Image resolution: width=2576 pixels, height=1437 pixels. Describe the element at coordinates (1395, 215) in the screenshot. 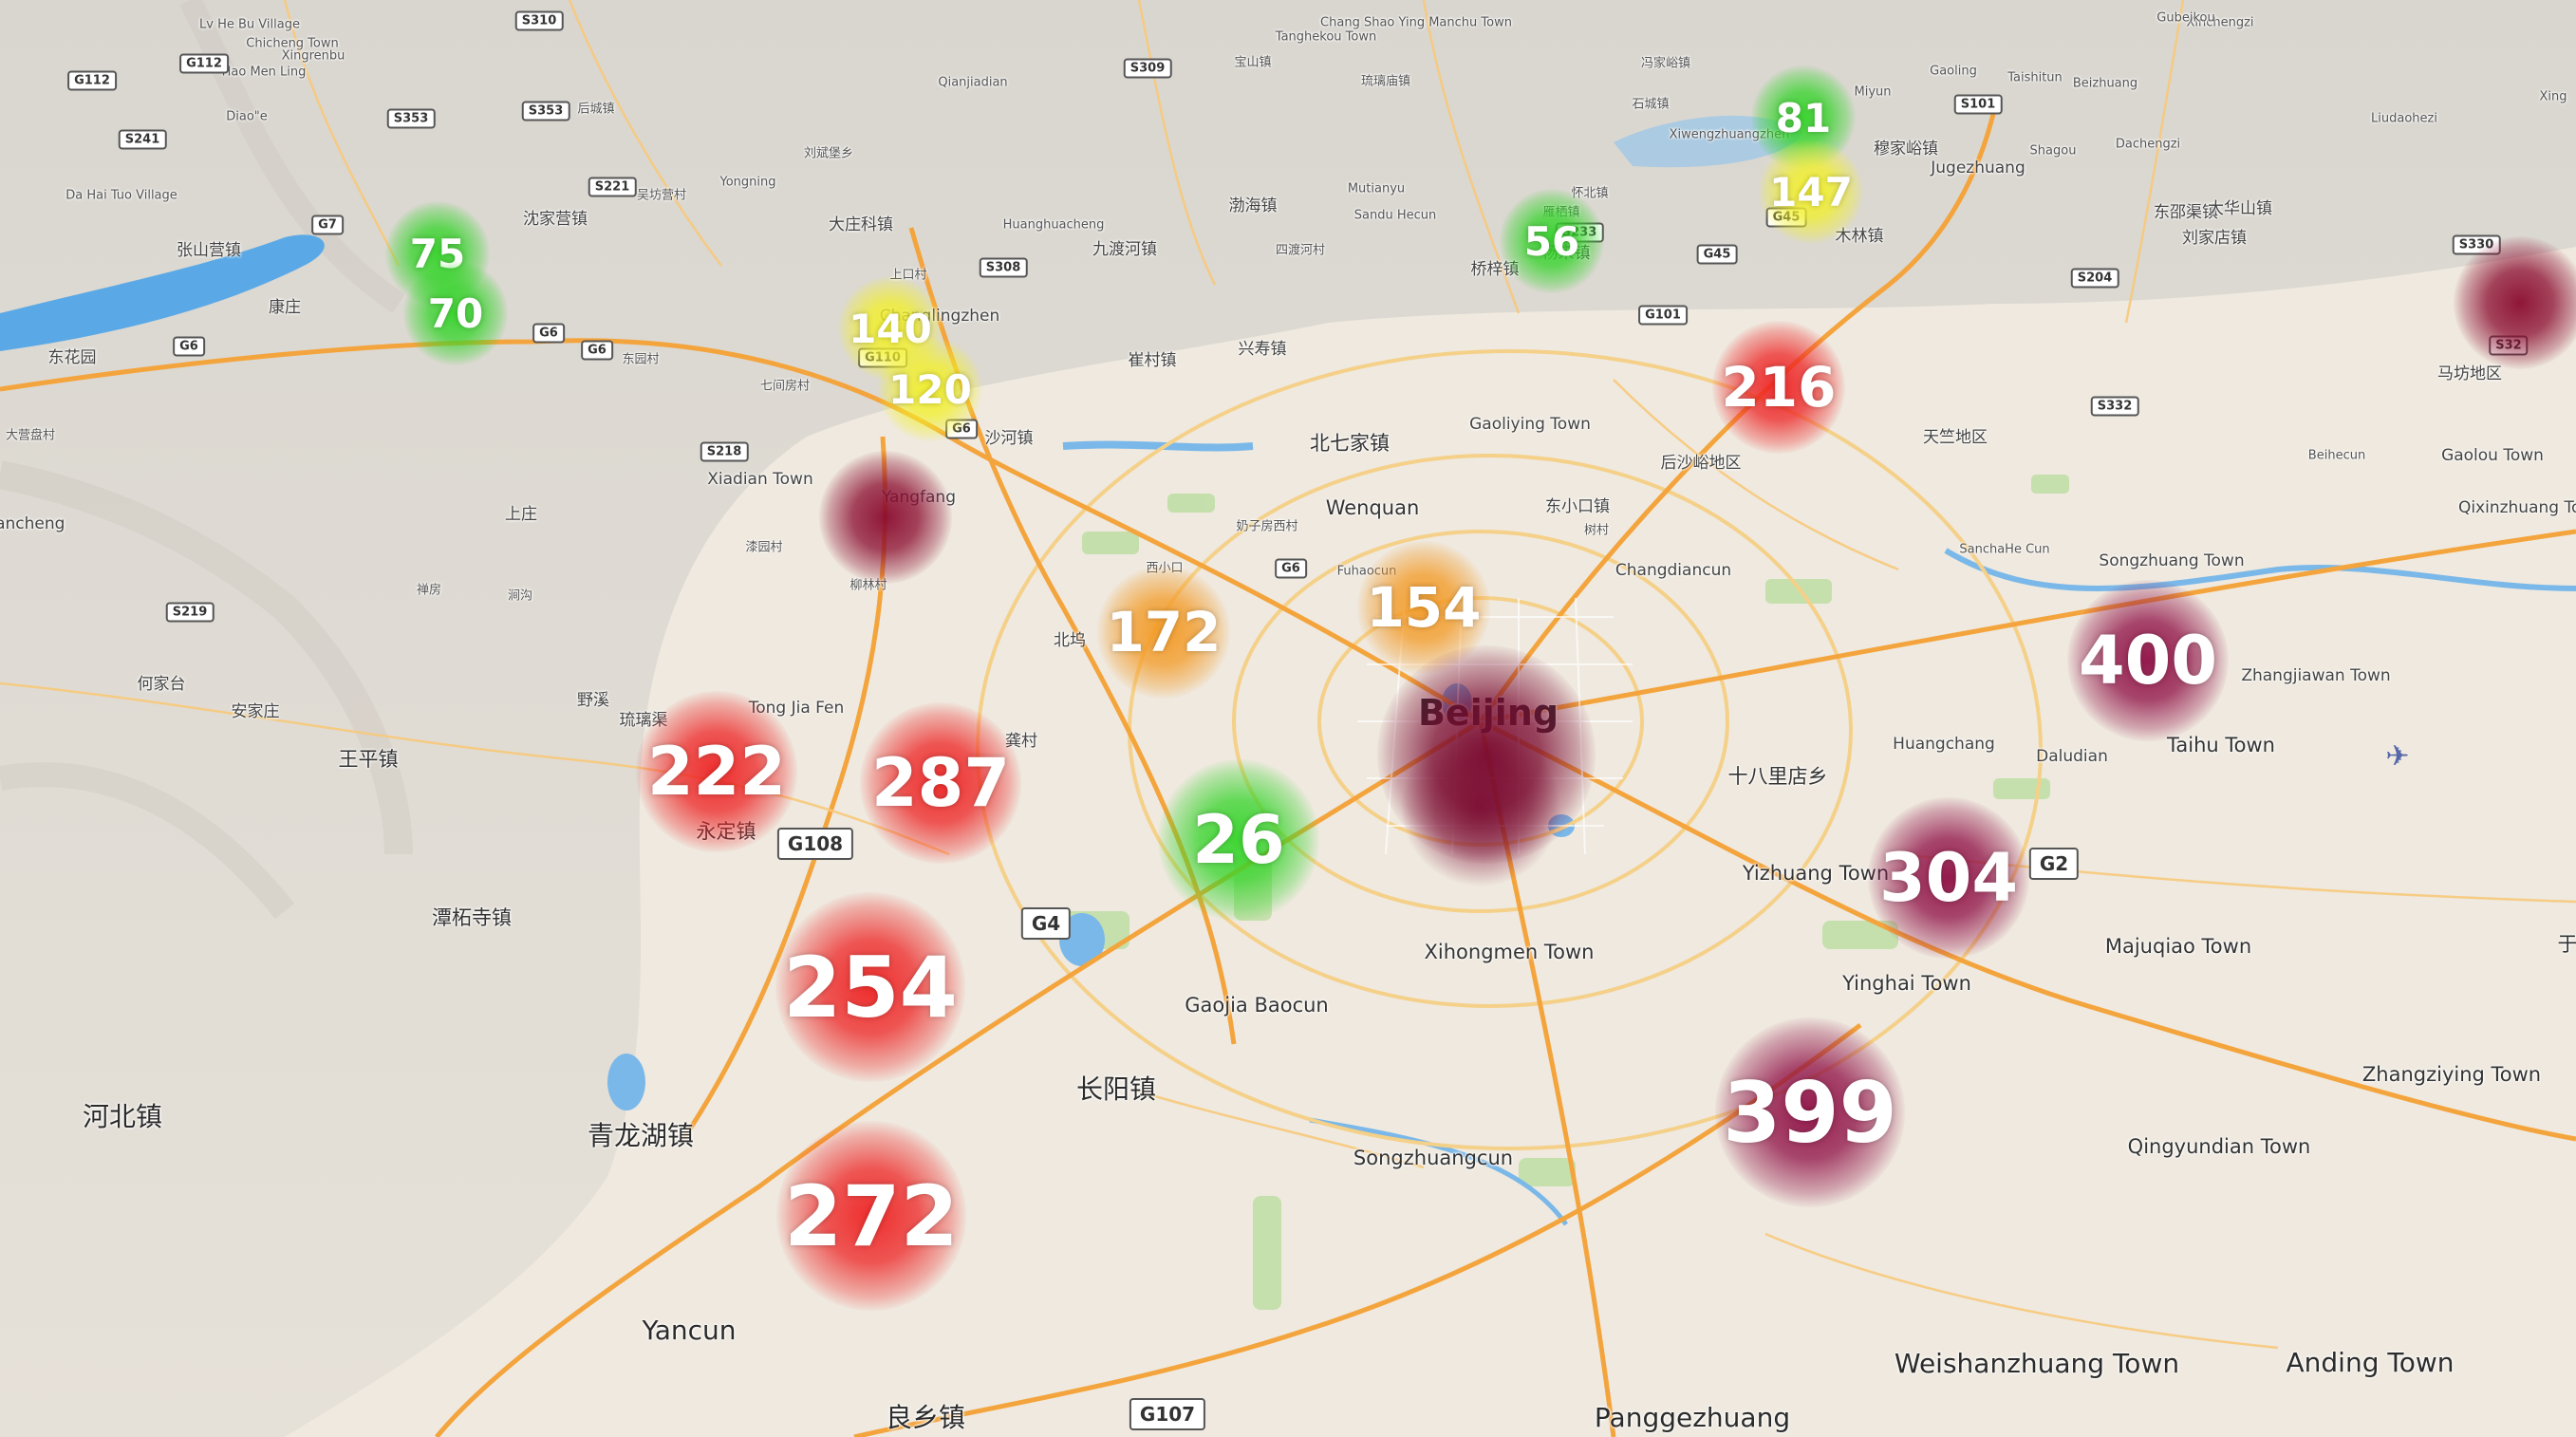

I see `place-label-sandu-hecun: Sandu Hecun` at that location.